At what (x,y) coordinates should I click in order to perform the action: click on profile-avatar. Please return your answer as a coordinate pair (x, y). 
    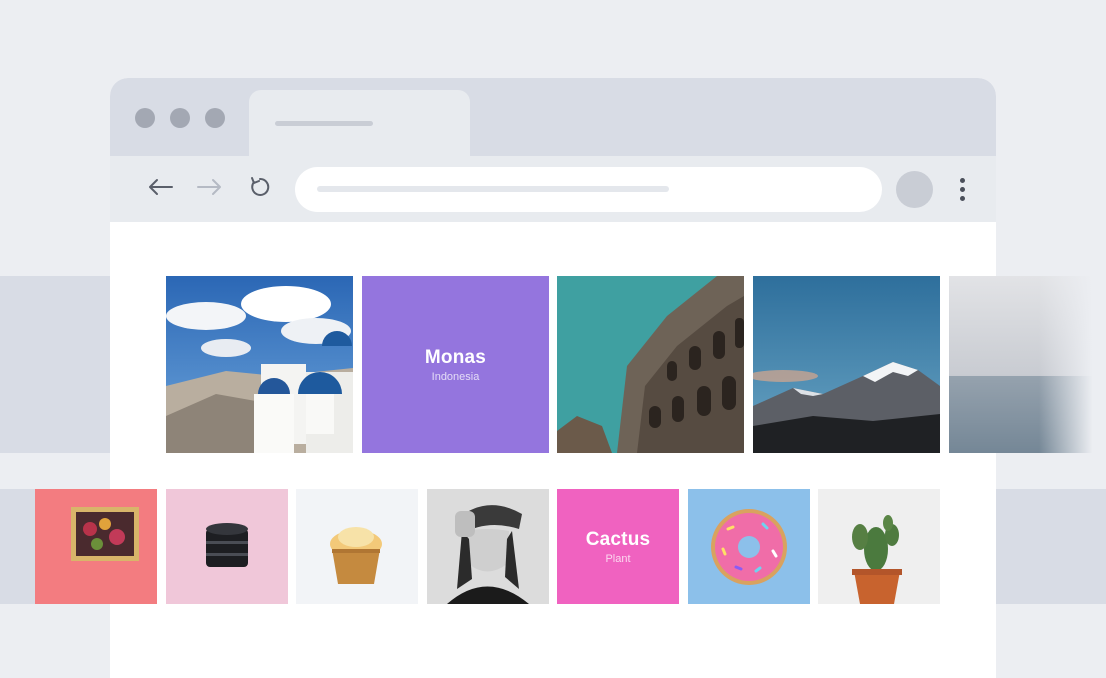
    Looking at the image, I should click on (914, 189).